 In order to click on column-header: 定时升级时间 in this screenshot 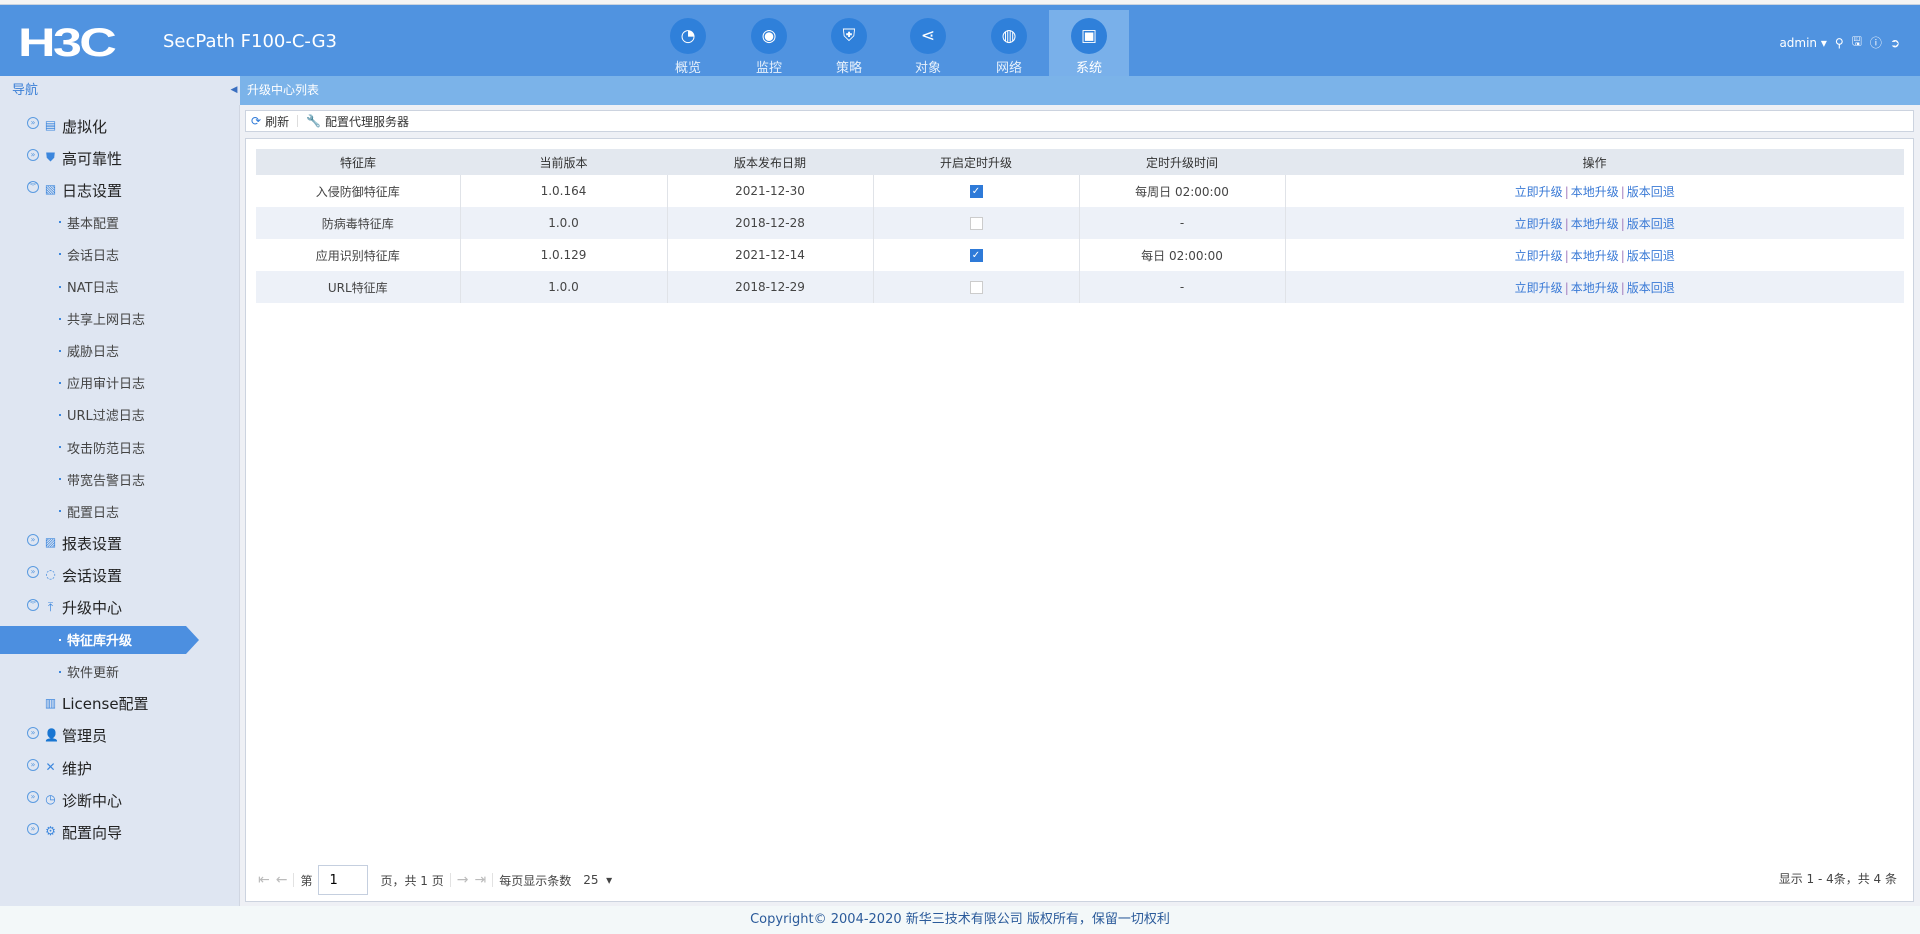, I will do `click(1182, 162)`.